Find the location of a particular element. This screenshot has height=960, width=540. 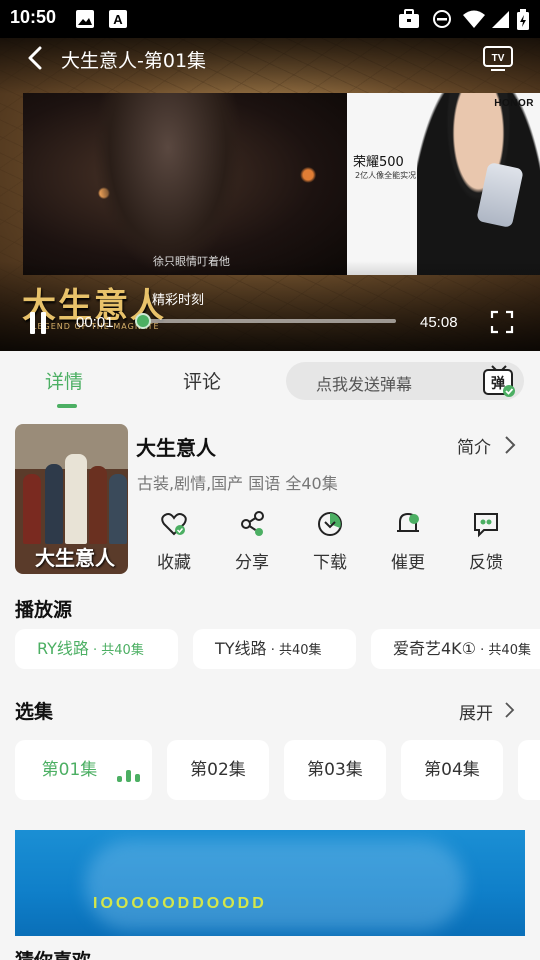

episodes-title: 选集 is located at coordinates (34, 712).